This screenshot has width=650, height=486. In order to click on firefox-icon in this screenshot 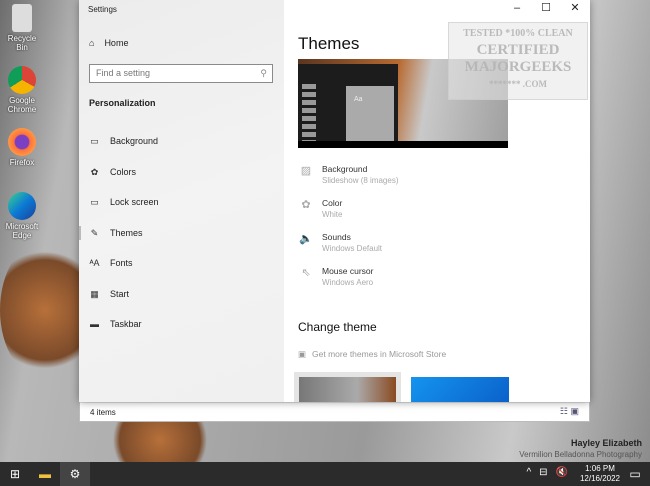, I will do `click(22, 142)`.